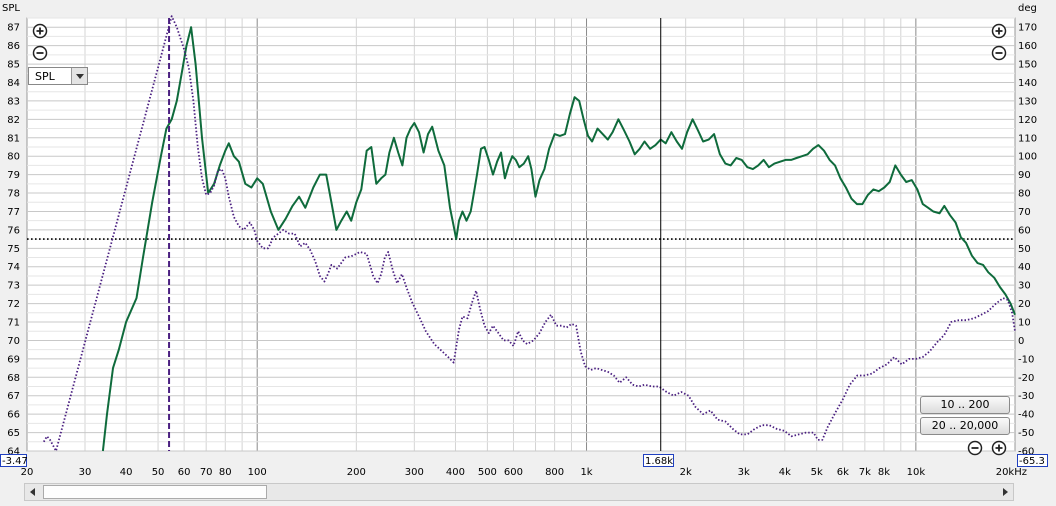  What do you see at coordinates (33, 492) in the screenshot?
I see `scroll-left-icon` at bounding box center [33, 492].